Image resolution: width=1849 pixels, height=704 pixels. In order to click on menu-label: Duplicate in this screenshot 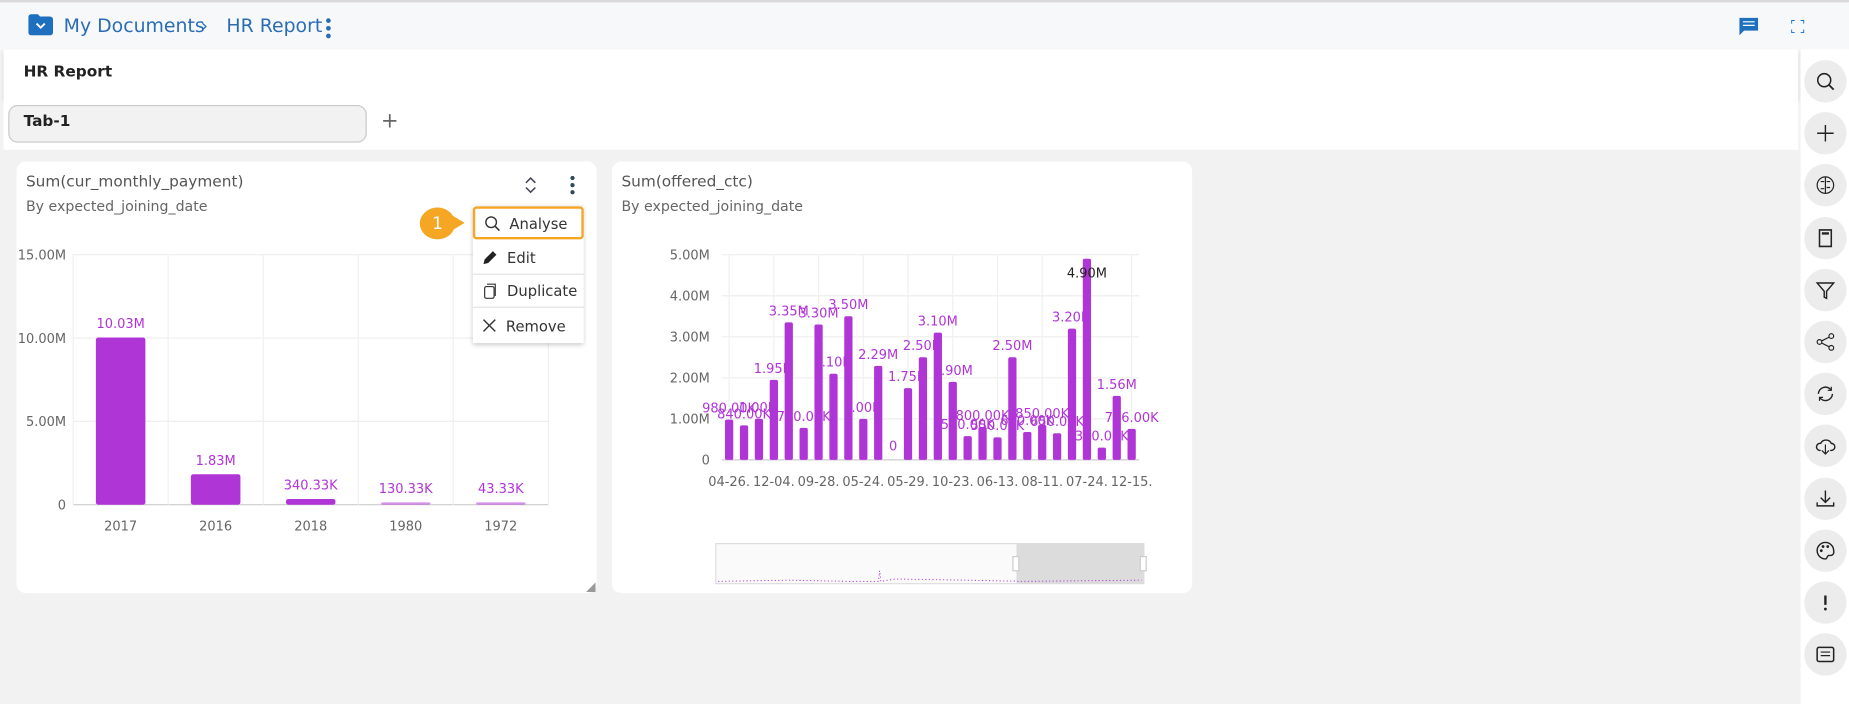, I will do `click(542, 290)`.